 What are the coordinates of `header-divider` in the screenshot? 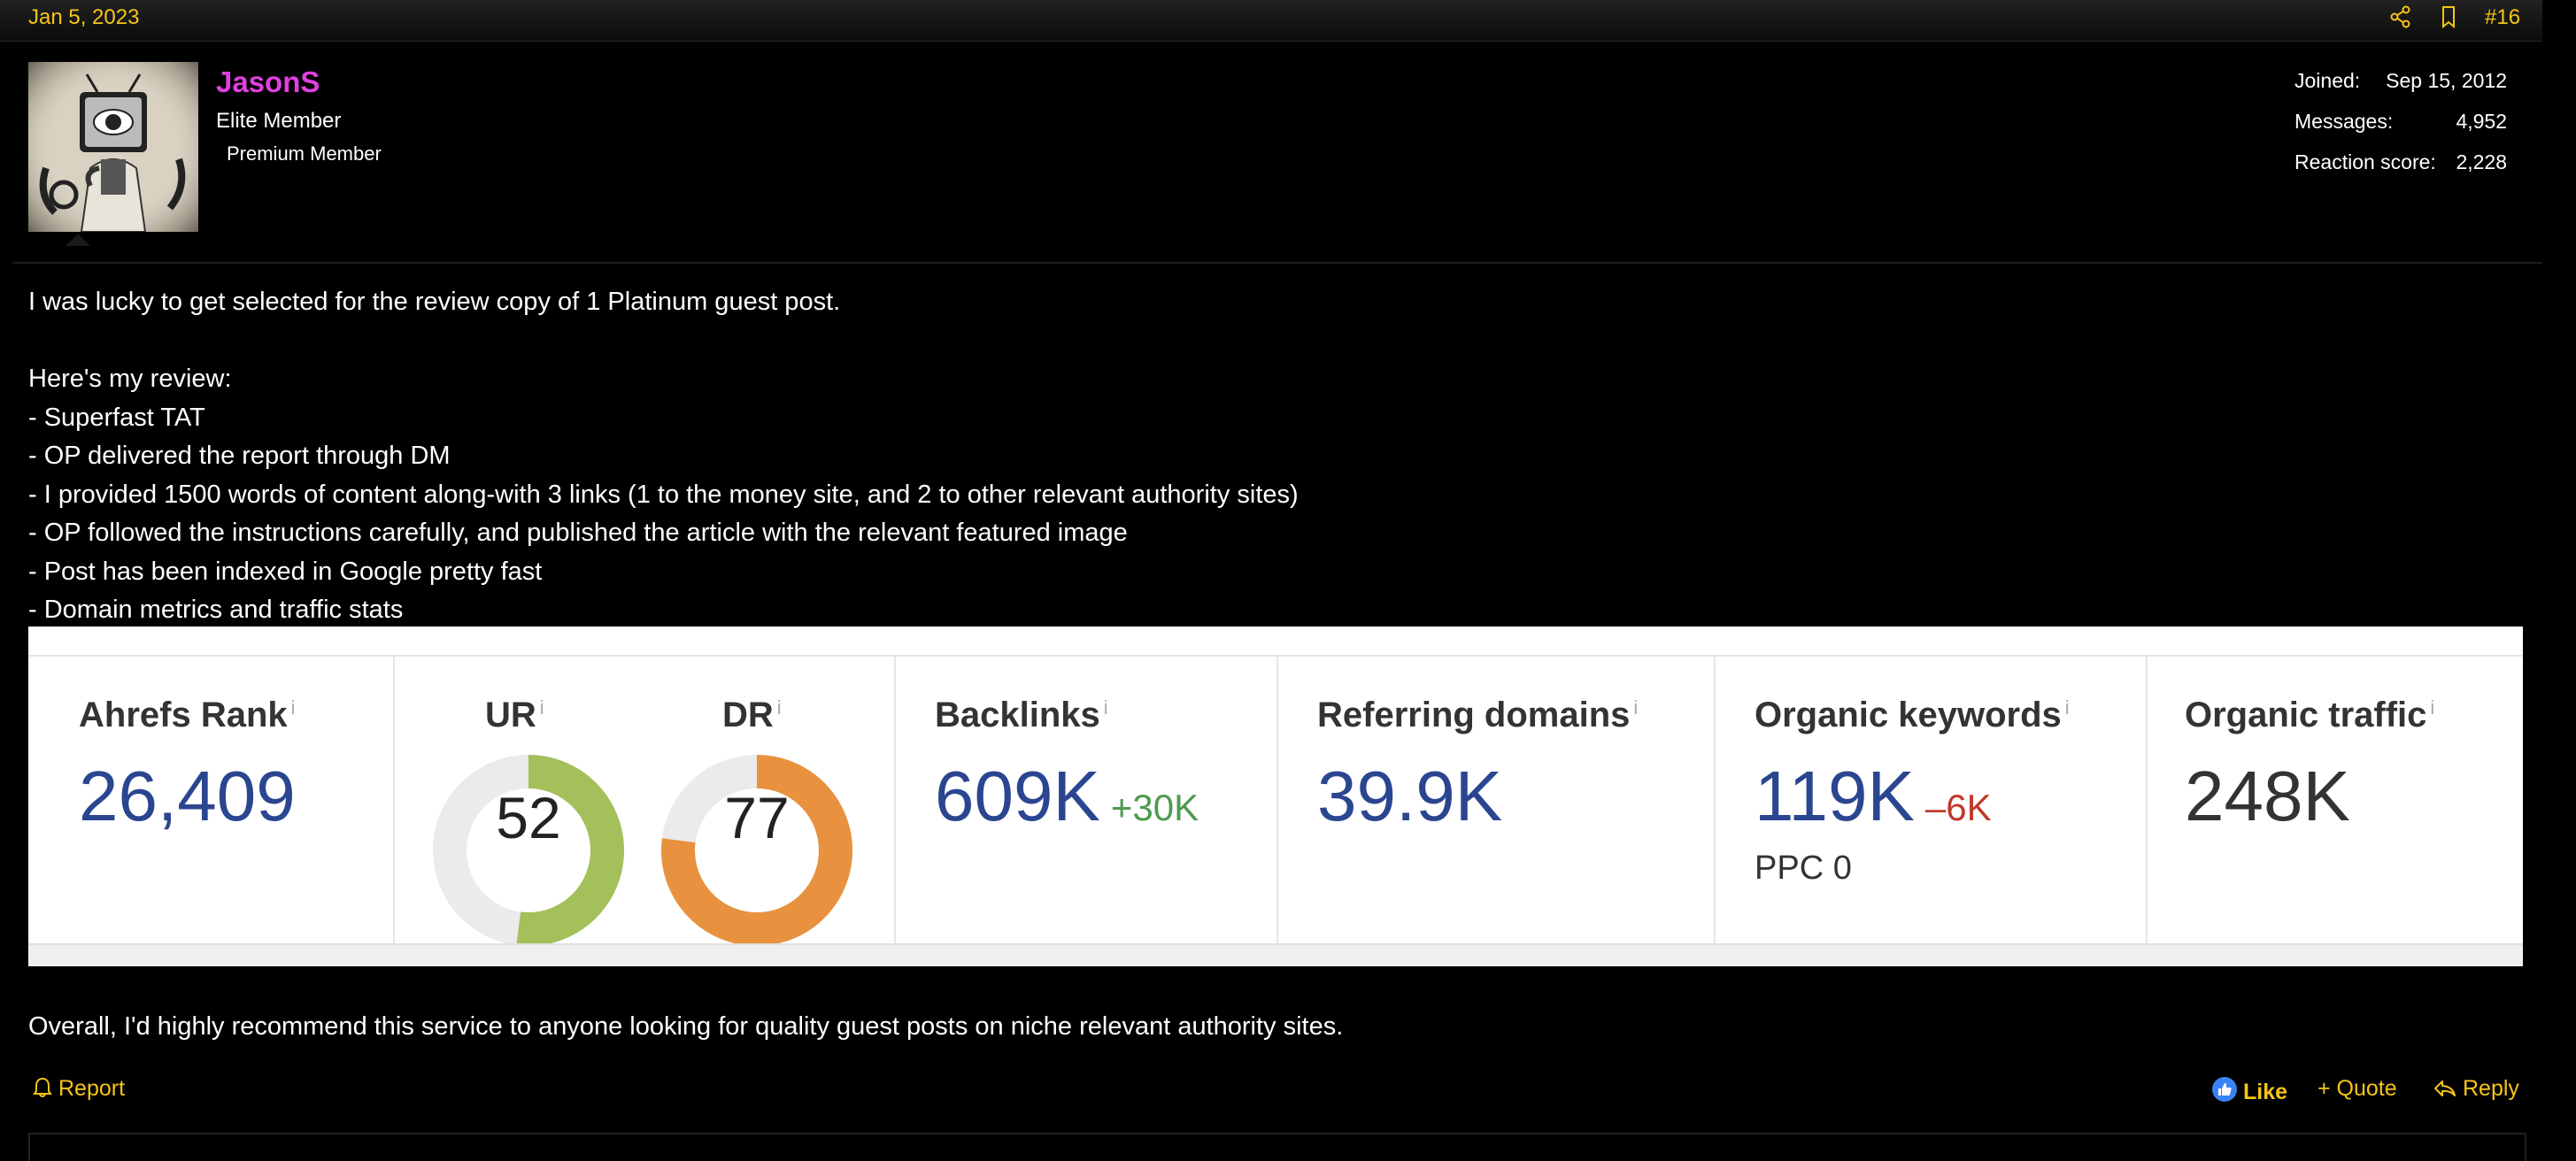 It's located at (1277, 263).